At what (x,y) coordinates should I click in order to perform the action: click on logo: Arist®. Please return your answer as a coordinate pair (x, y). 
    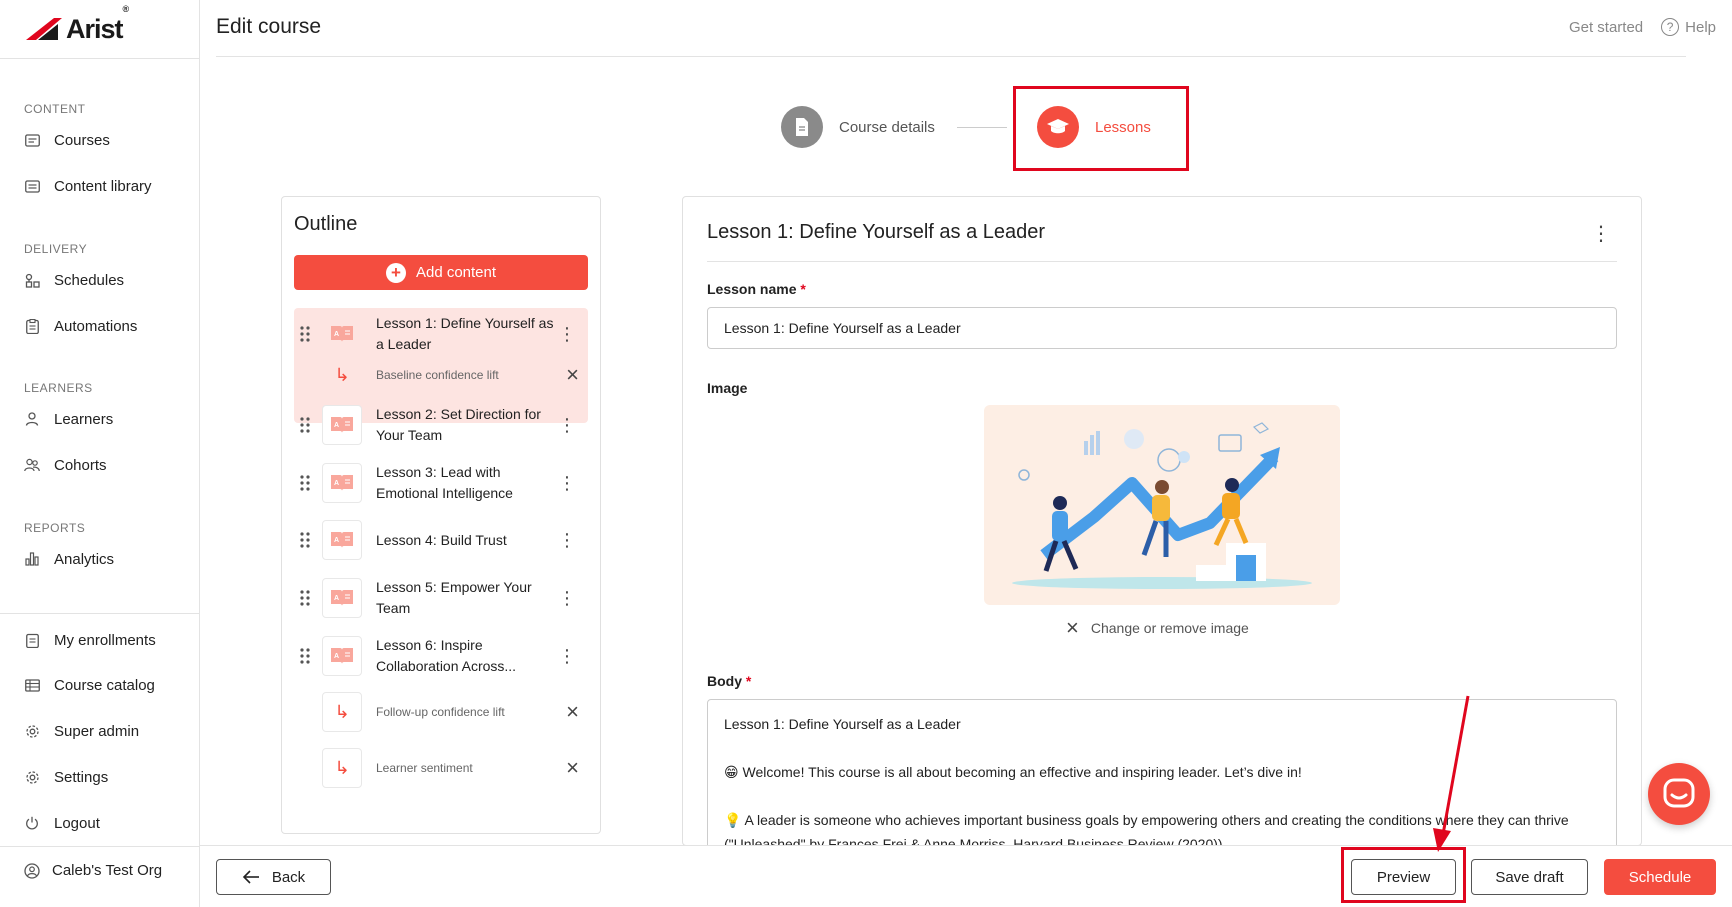
    Looking at the image, I should click on (76, 24).